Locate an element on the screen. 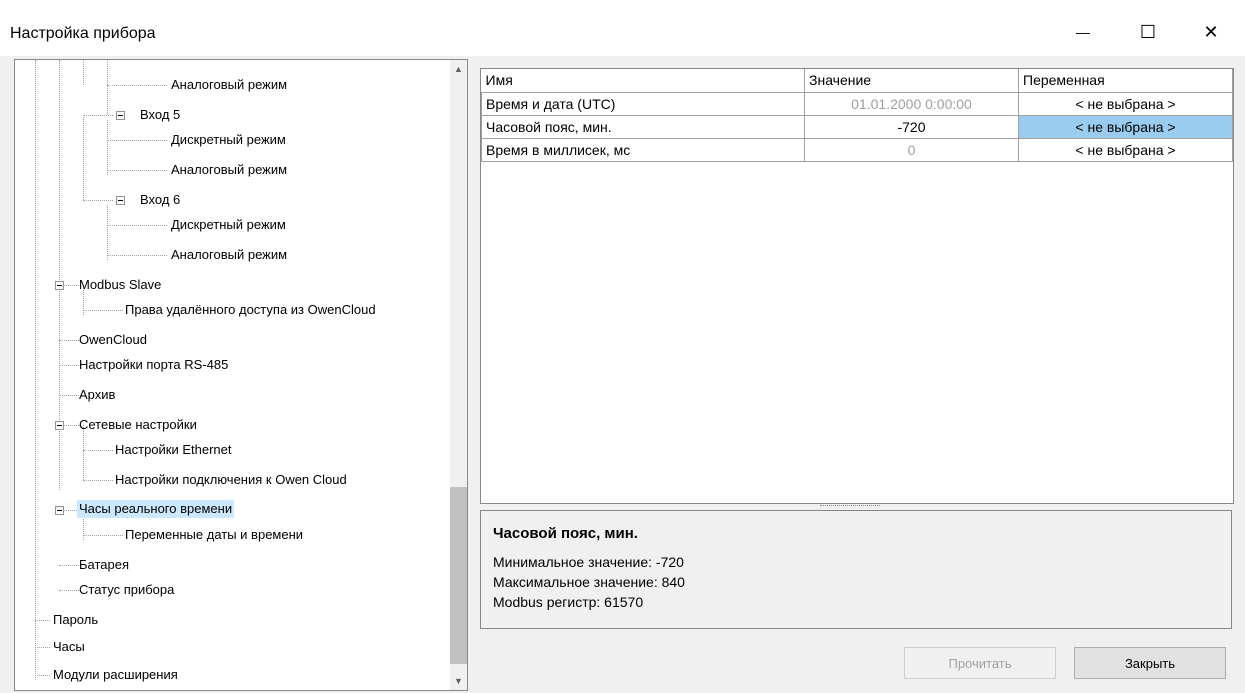  tree-item: Вход 6 is located at coordinates (160, 200).